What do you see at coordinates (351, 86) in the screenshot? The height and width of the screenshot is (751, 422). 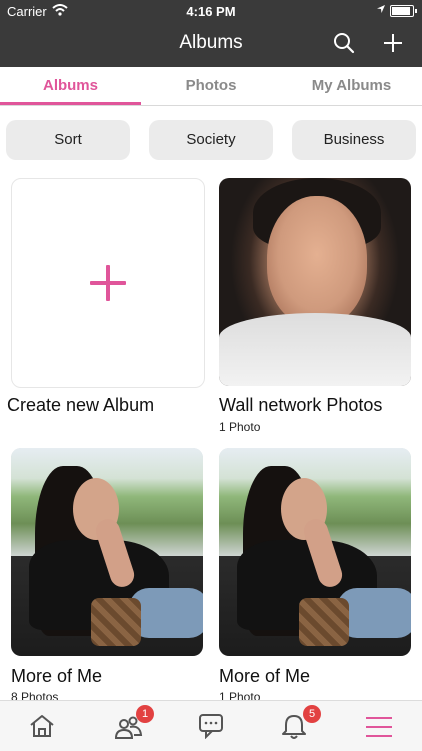 I see `tab-my-albums: My Albums` at bounding box center [351, 86].